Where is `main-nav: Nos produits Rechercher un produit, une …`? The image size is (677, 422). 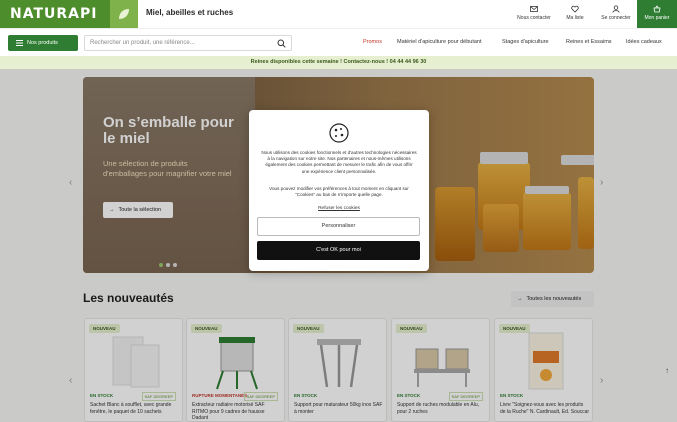
main-nav: Nos produits Rechercher un produit, une … is located at coordinates (338, 42).